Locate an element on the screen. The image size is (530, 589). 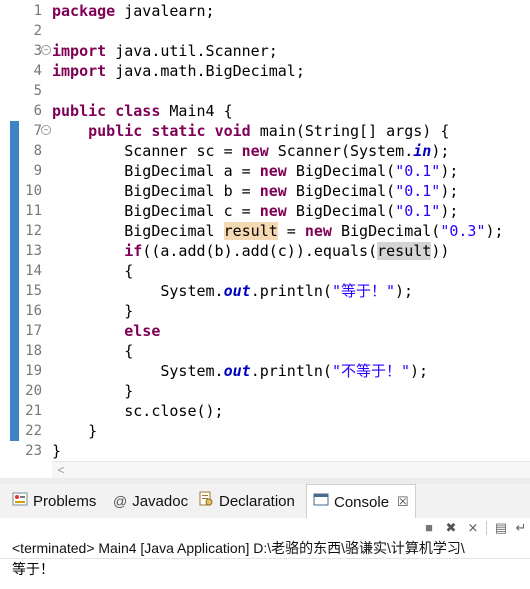
horizontal-scrollbar: < is located at coordinates (291, 469).